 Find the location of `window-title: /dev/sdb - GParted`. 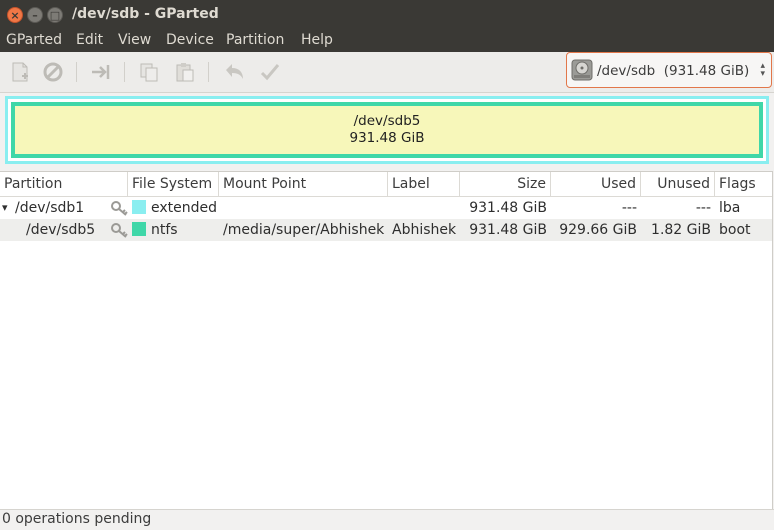

window-title: /dev/sdb - GParted is located at coordinates (145, 14).